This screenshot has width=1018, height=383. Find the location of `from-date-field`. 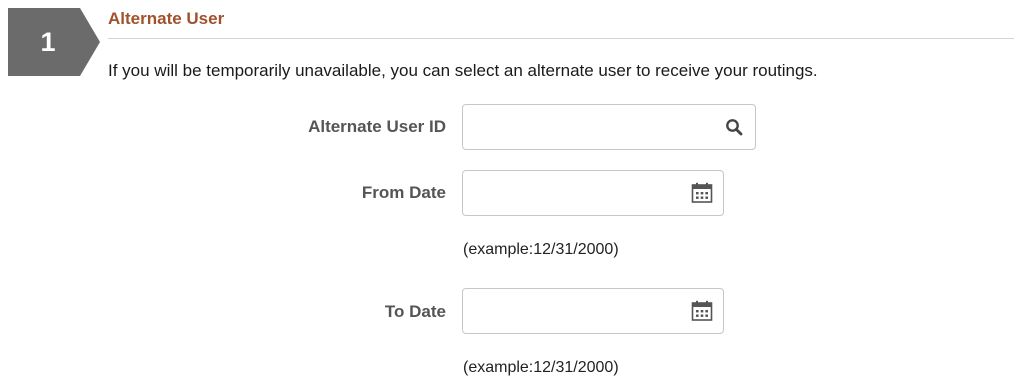

from-date-field is located at coordinates (593, 193).